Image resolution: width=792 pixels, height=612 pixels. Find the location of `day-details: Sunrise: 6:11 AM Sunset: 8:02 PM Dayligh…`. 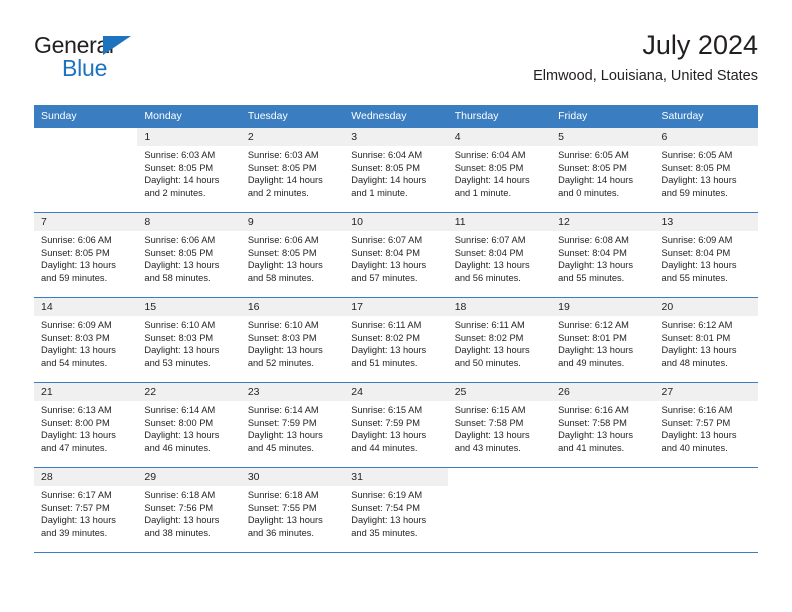

day-details: Sunrise: 6:11 AM Sunset: 8:02 PM Dayligh… is located at coordinates (395, 342).